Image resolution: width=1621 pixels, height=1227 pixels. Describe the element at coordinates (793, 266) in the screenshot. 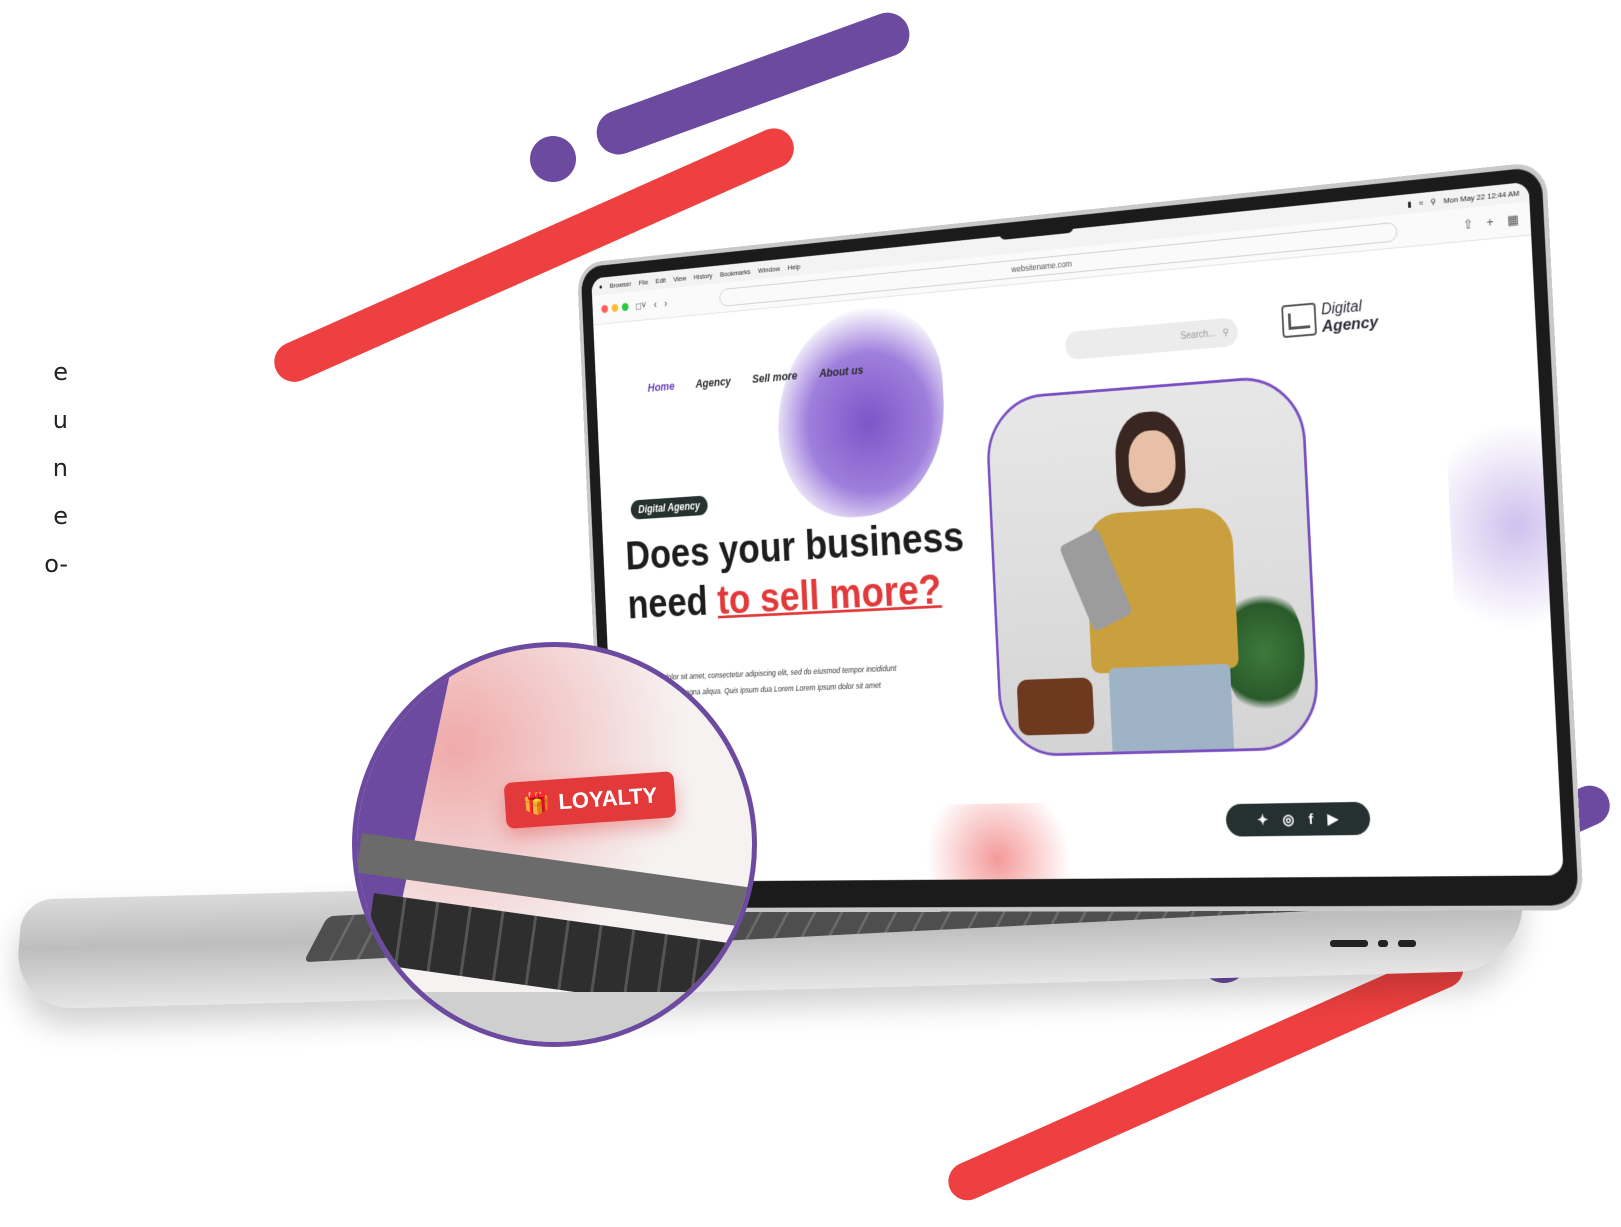

I see `menu-help: Help` at that location.